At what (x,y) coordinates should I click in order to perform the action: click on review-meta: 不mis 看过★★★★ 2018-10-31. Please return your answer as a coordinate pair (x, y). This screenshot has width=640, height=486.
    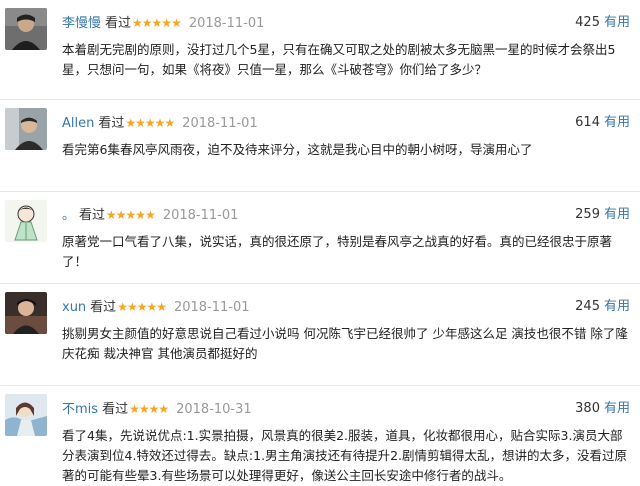
    Looking at the image, I should click on (157, 409).